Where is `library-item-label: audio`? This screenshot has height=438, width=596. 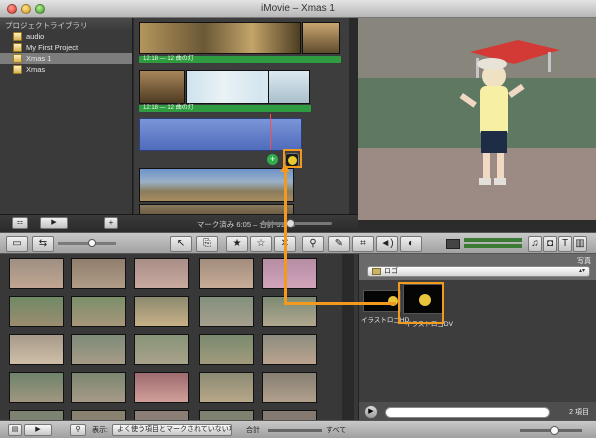 library-item-label: audio is located at coordinates (35, 36).